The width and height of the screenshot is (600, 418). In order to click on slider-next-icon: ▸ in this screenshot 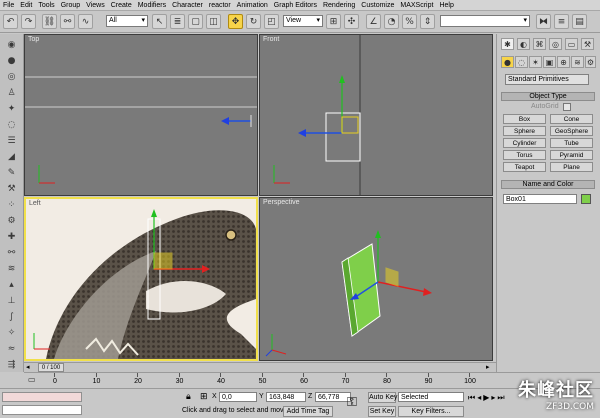, I will do `click(490, 368)`.